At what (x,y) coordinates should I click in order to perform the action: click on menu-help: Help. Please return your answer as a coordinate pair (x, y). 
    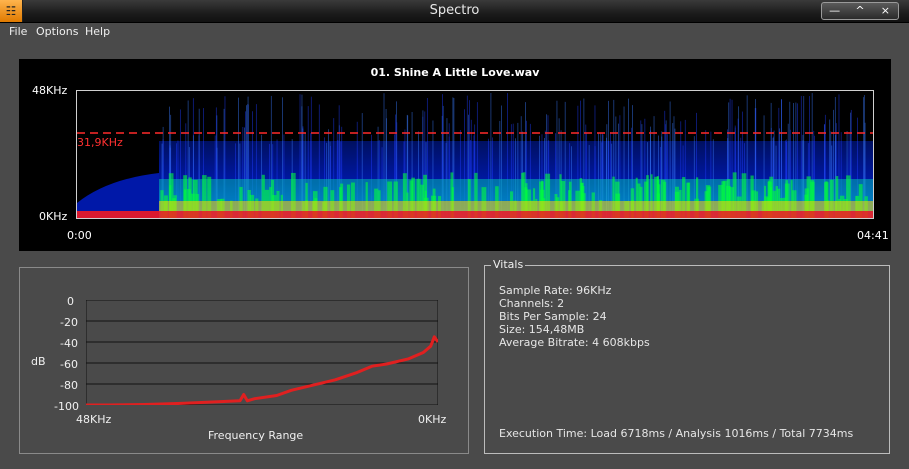
    Looking at the image, I should click on (97, 31).